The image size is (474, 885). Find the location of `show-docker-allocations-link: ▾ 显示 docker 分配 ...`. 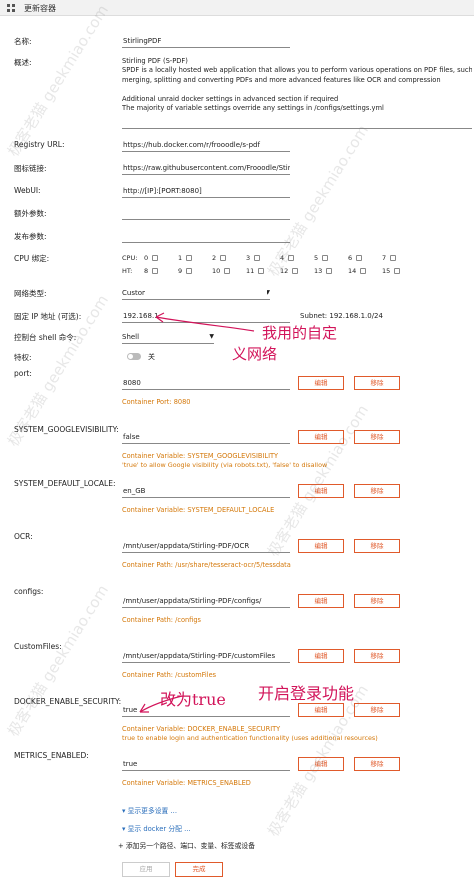

show-docker-allocations-link: ▾ 显示 docker 分配 ... is located at coordinates (156, 828).